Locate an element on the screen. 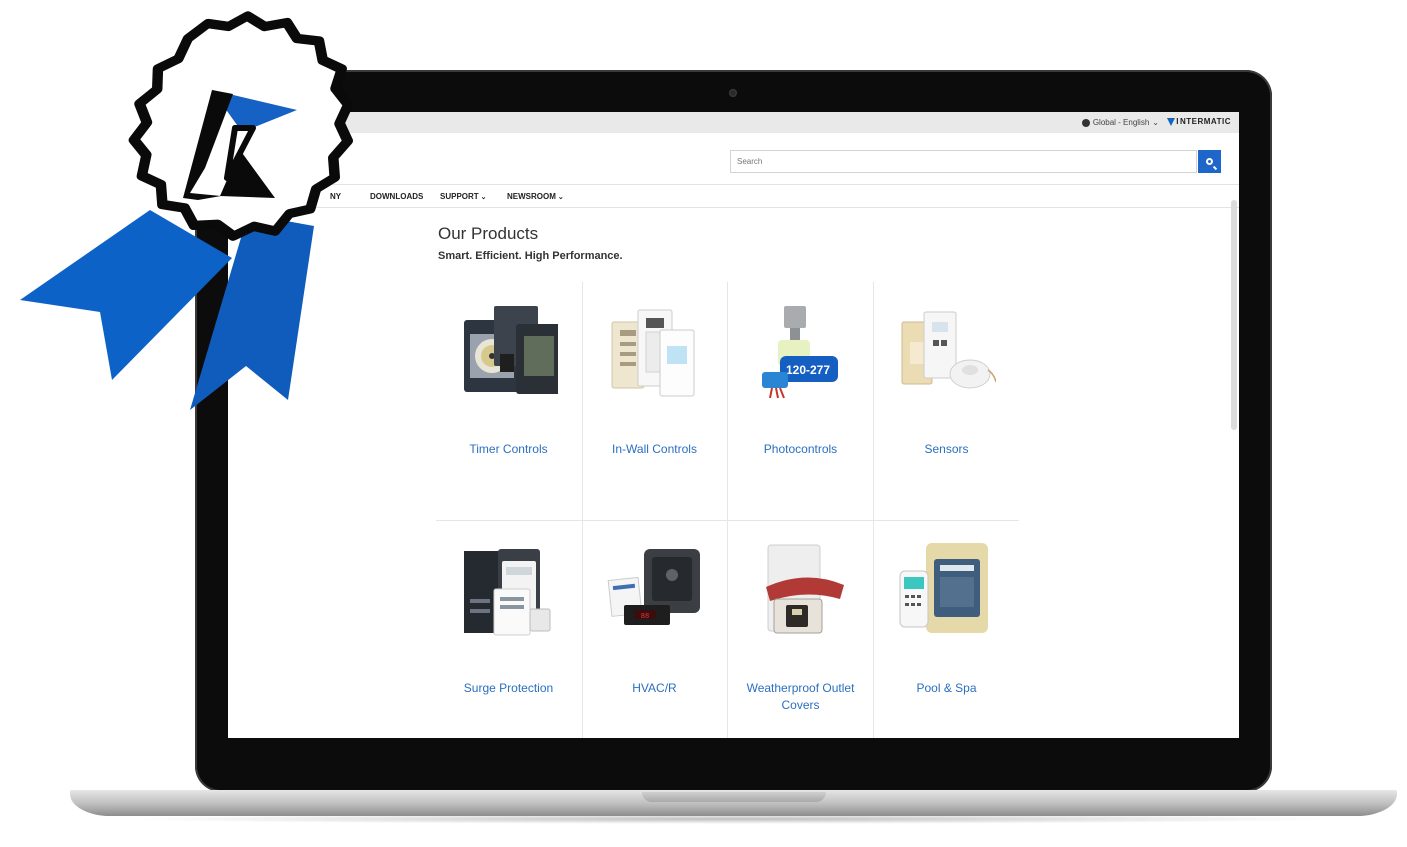 This screenshot has width=1407, height=847. laptop-notch is located at coordinates (734, 797).